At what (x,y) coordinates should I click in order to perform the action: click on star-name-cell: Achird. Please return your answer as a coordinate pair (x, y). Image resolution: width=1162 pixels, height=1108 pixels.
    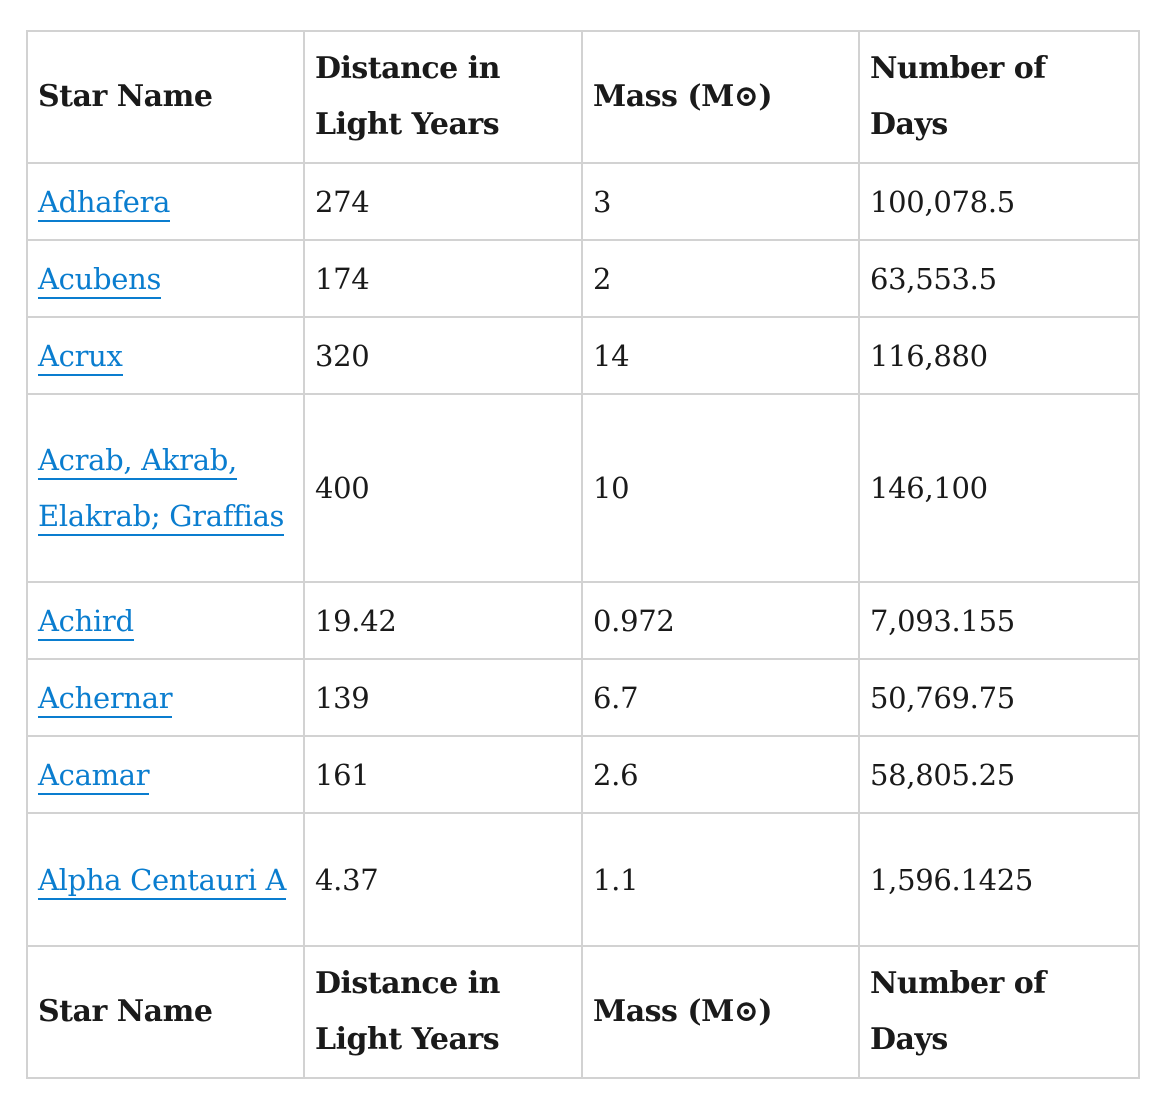
    Looking at the image, I should click on (165, 620).